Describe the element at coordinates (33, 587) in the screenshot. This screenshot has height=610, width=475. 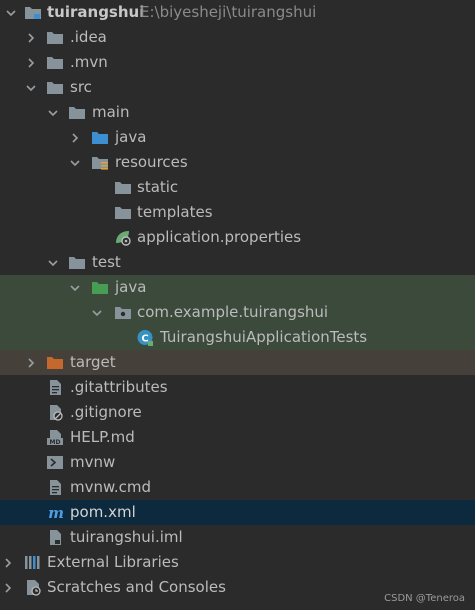
I see `scratches-icon` at that location.